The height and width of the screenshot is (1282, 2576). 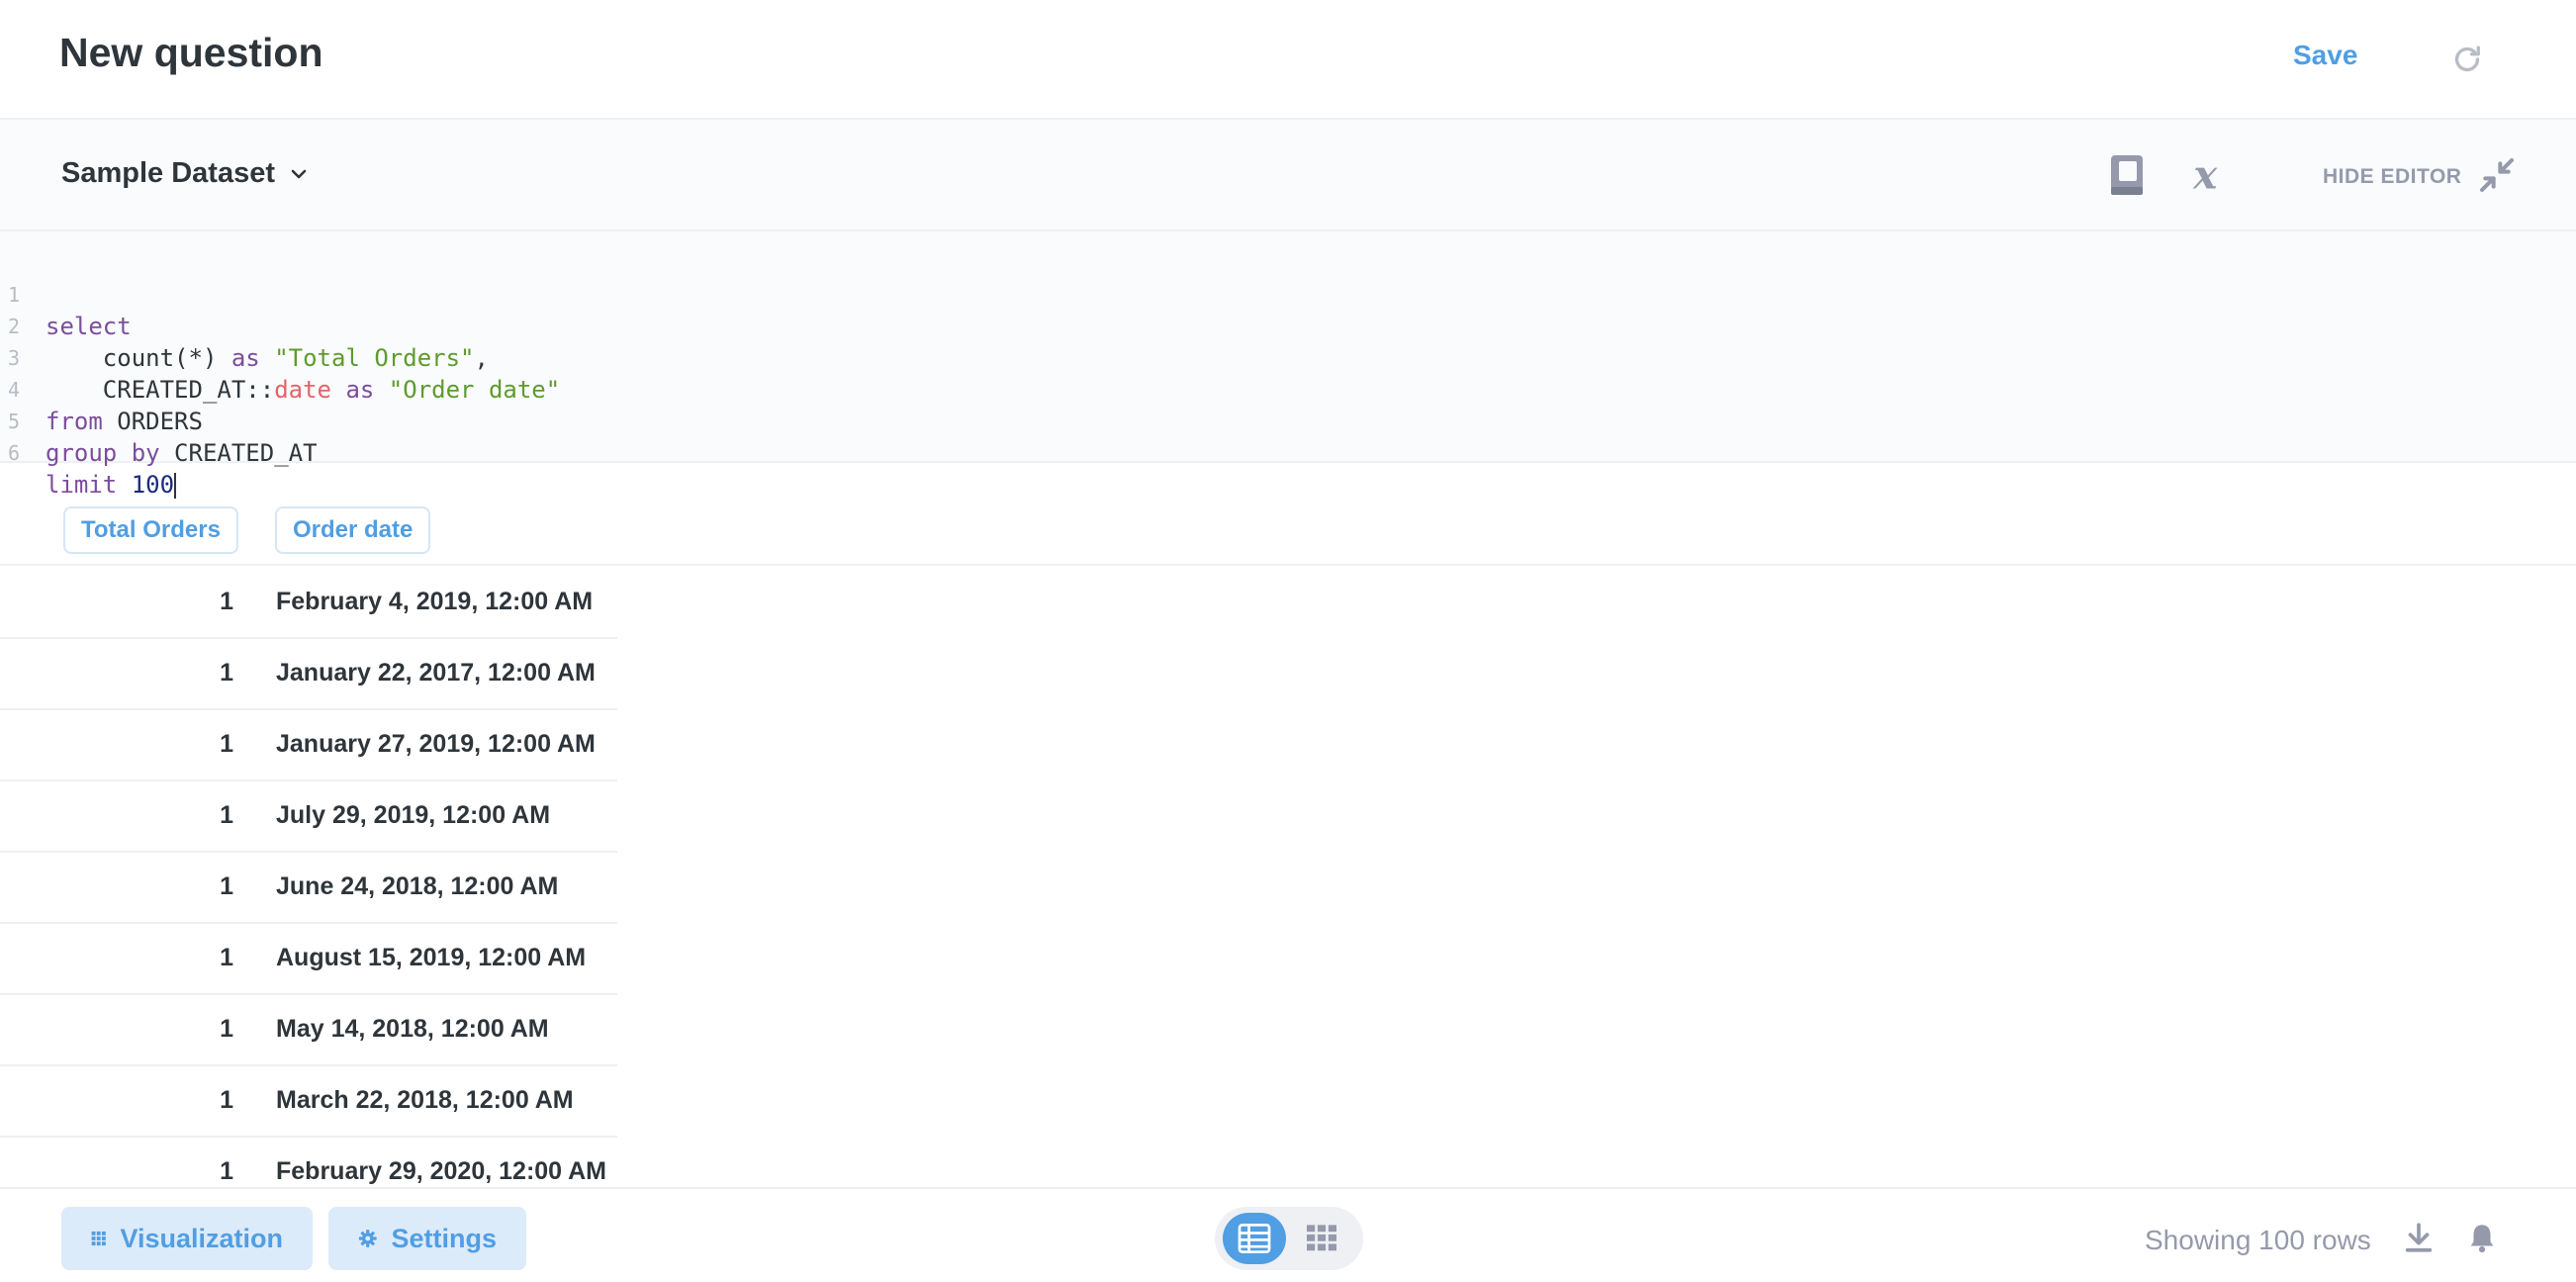 I want to click on page-title: New question, so click(x=191, y=52).